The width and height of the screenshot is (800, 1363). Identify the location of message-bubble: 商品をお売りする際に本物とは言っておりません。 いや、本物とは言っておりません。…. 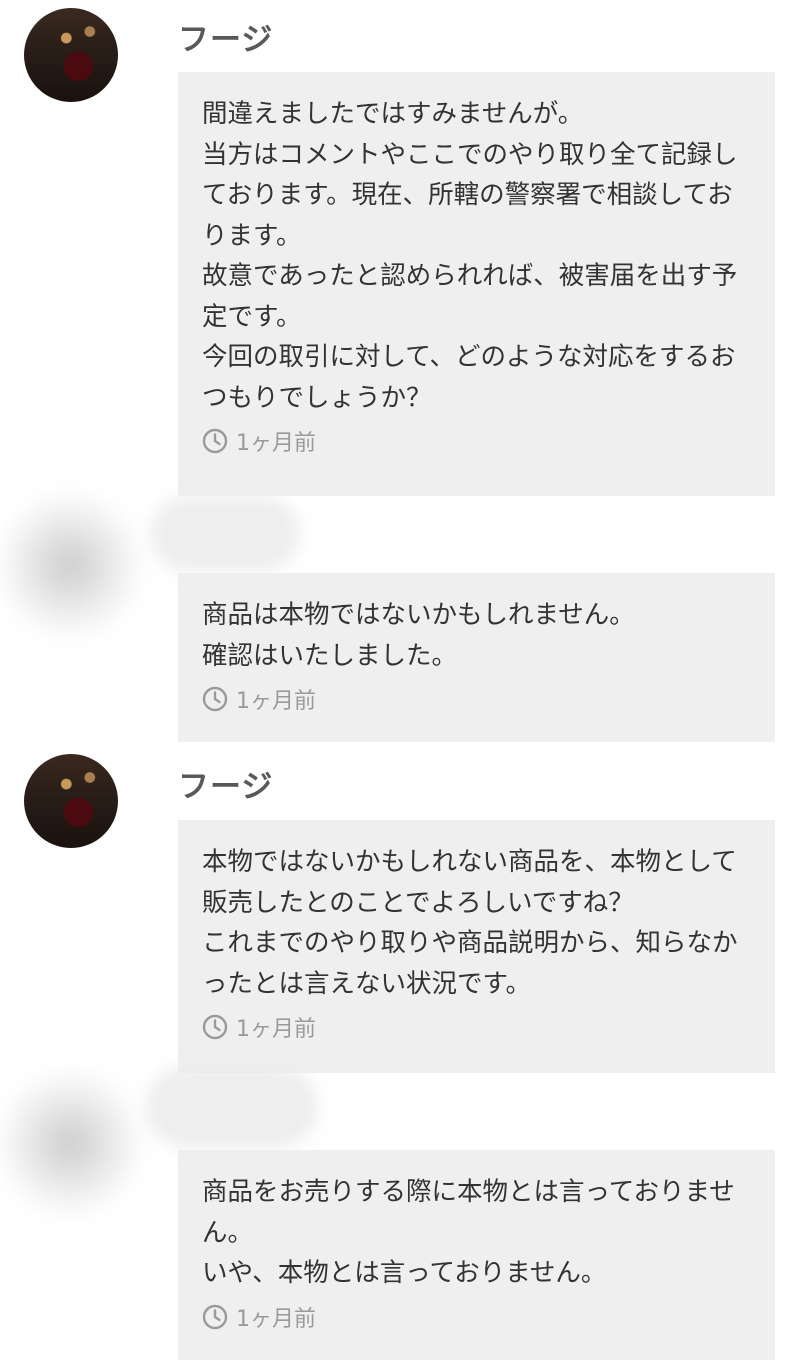
(476, 1255).